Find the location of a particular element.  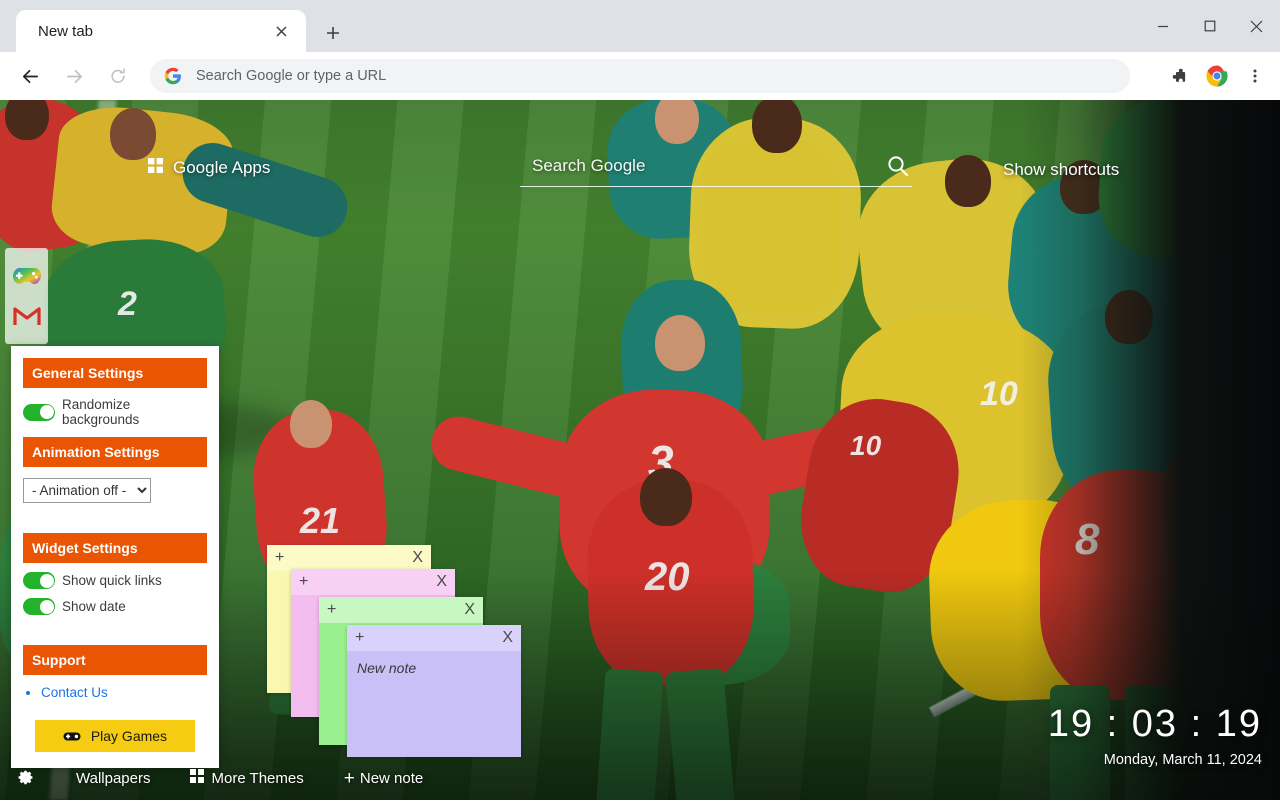

ntp-bottom-bar: Wallpapers More Themes + New note is located at coordinates (640, 778).